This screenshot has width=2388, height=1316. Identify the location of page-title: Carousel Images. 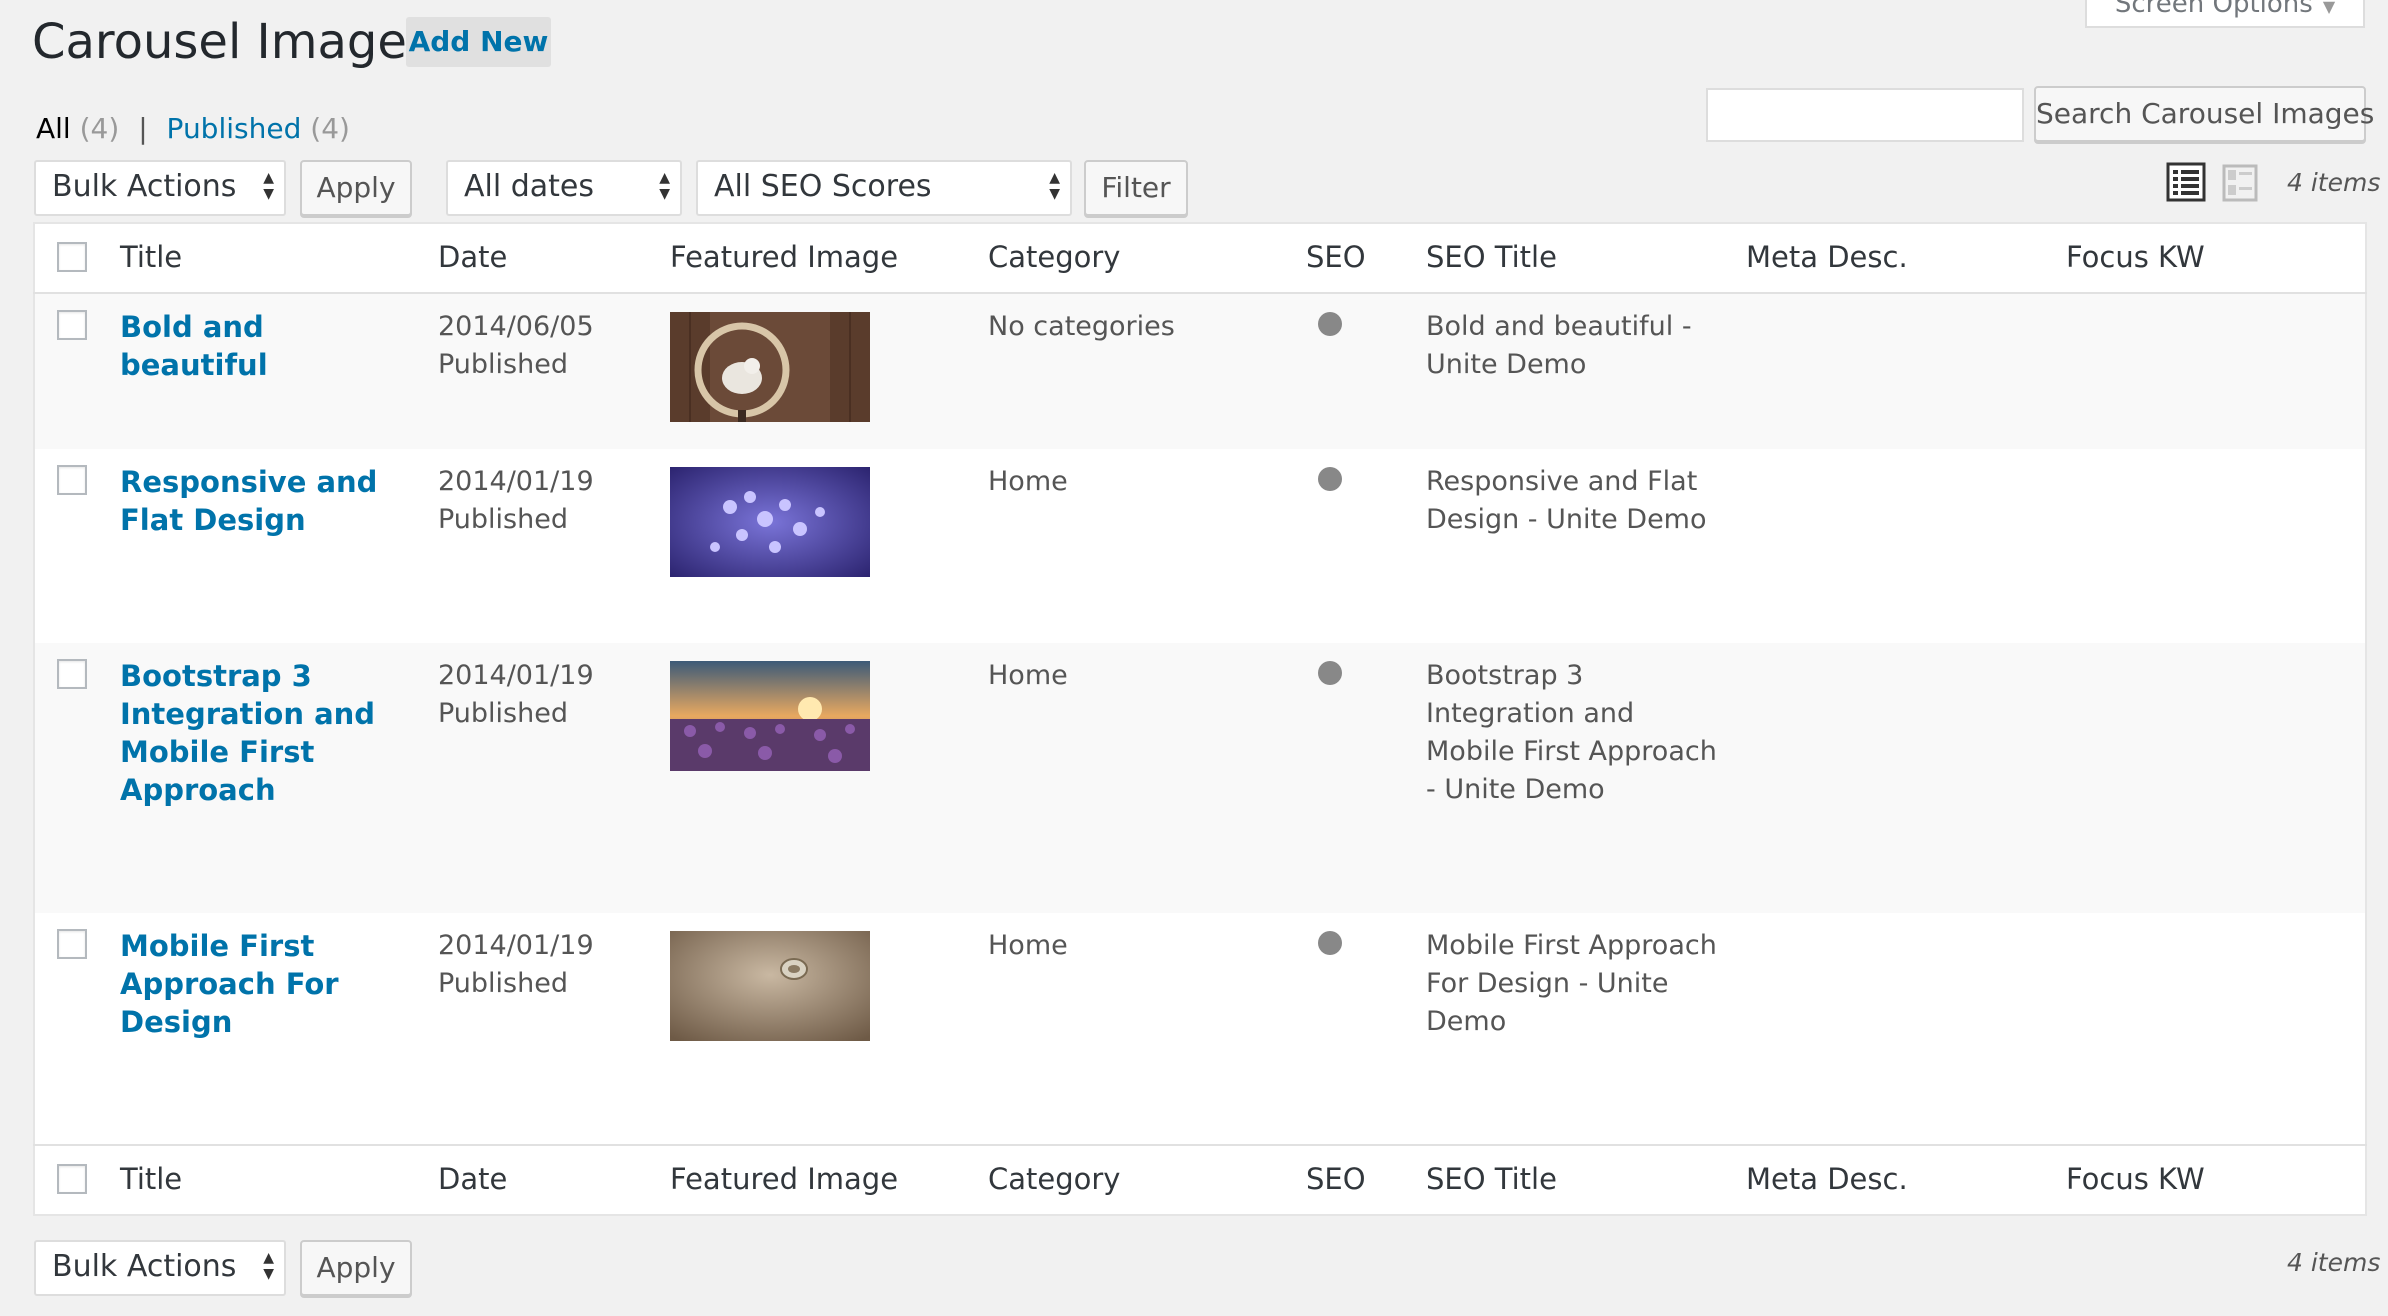
(232, 42).